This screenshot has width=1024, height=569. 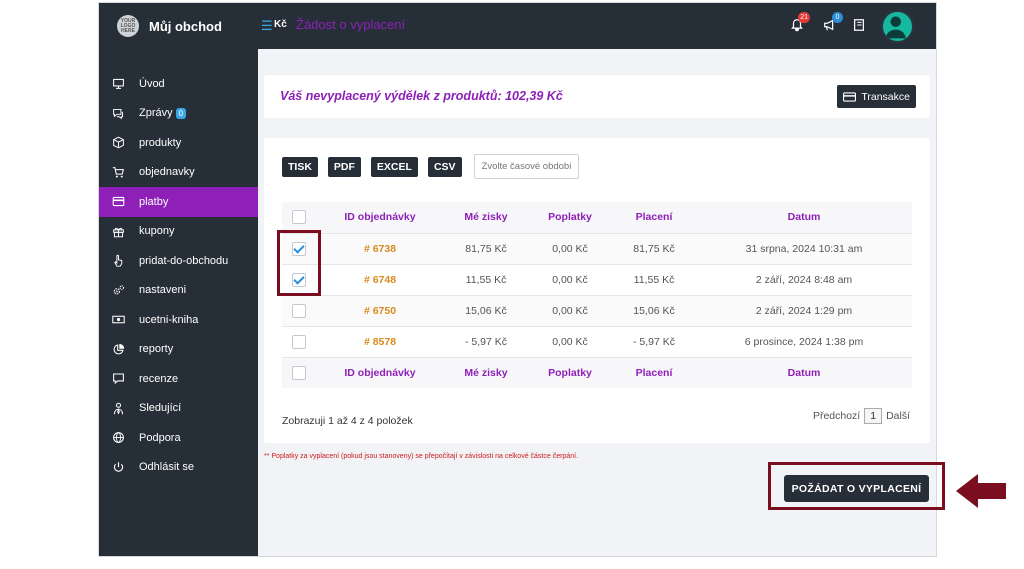 What do you see at coordinates (344, 166) in the screenshot?
I see `pdf-button: PDF` at bounding box center [344, 166].